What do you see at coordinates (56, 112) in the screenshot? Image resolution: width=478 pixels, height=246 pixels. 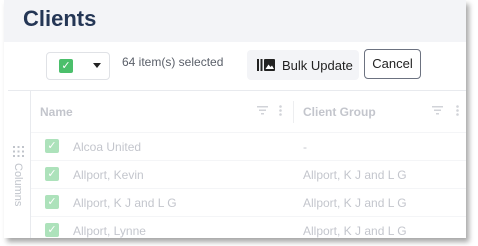 I see `column-header-name: Name` at bounding box center [56, 112].